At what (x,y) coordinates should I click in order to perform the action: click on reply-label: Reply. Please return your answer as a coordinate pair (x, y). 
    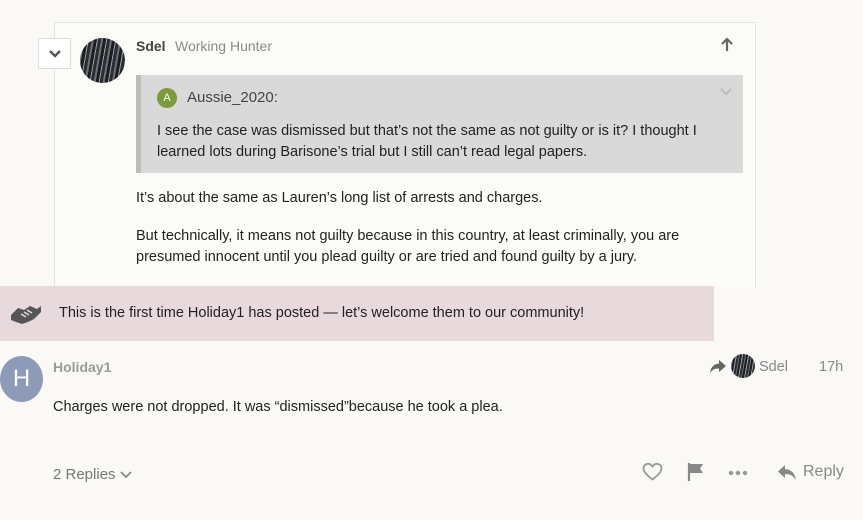
    Looking at the image, I should click on (823, 471).